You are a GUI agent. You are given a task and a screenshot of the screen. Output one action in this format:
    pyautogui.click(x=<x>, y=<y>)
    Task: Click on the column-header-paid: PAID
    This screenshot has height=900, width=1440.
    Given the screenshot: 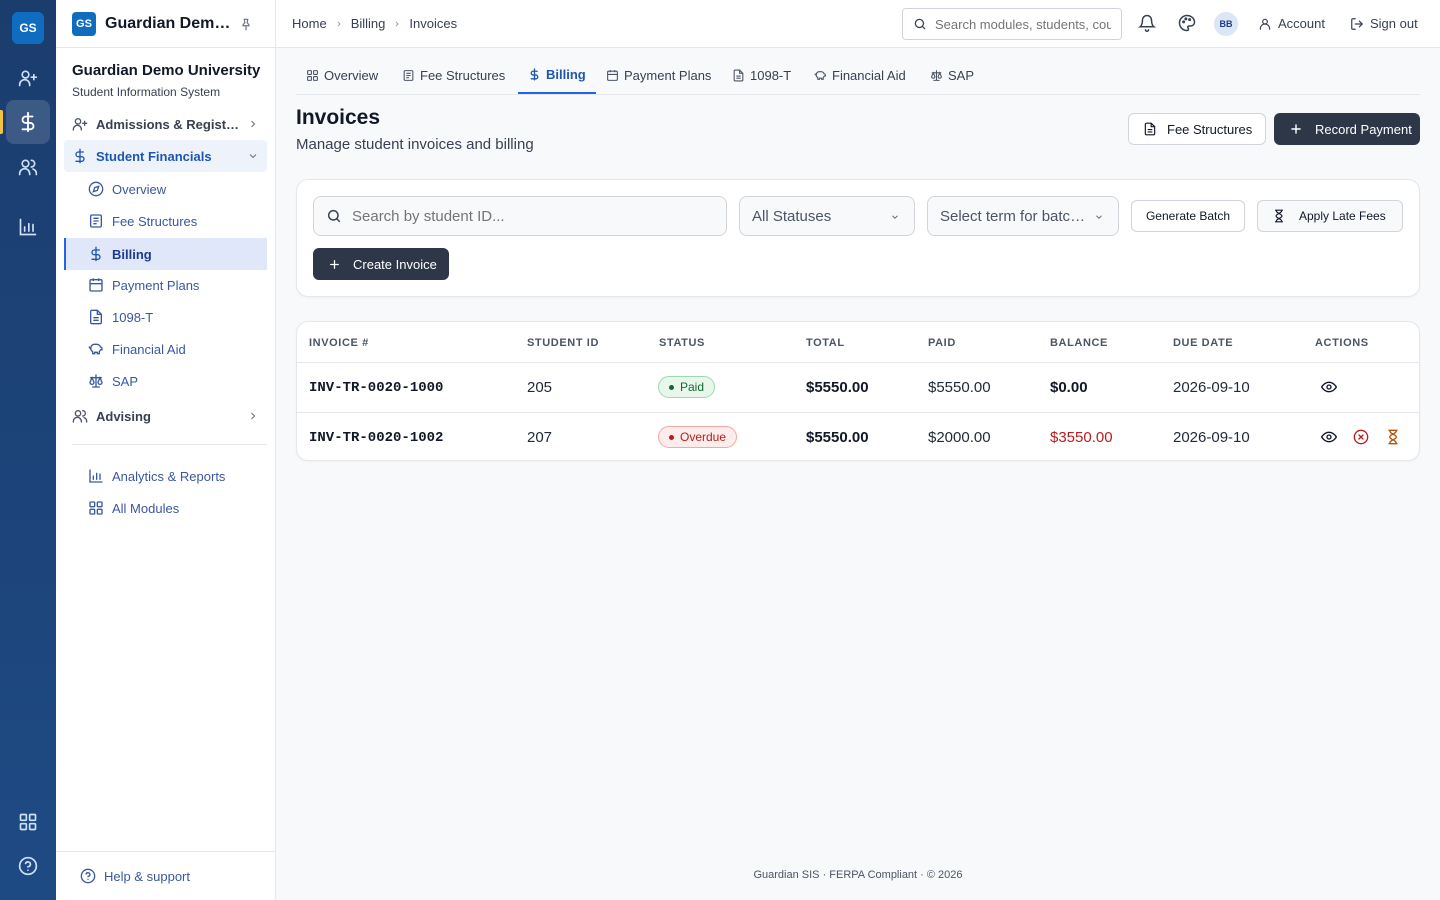 What is the action you would take?
    pyautogui.click(x=942, y=343)
    